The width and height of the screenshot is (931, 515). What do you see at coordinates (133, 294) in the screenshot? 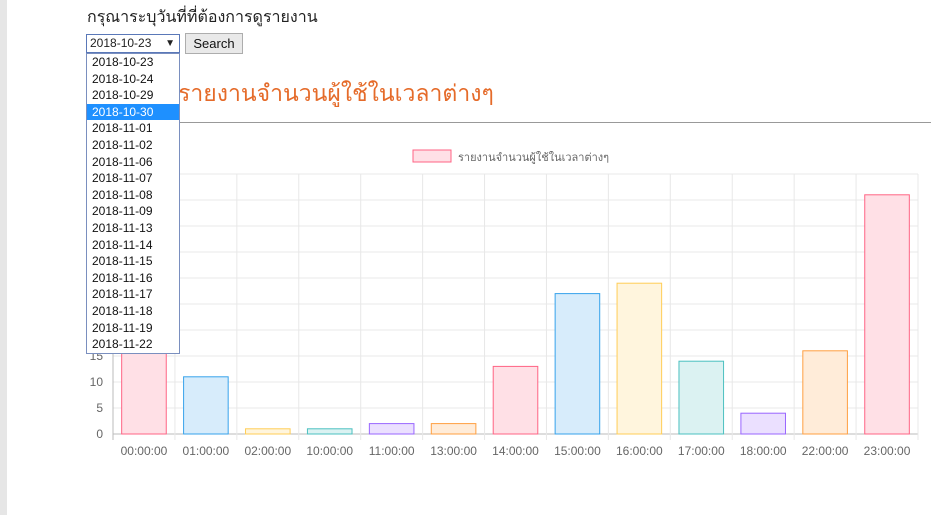
I see `date-option: 2018-11-17` at bounding box center [133, 294].